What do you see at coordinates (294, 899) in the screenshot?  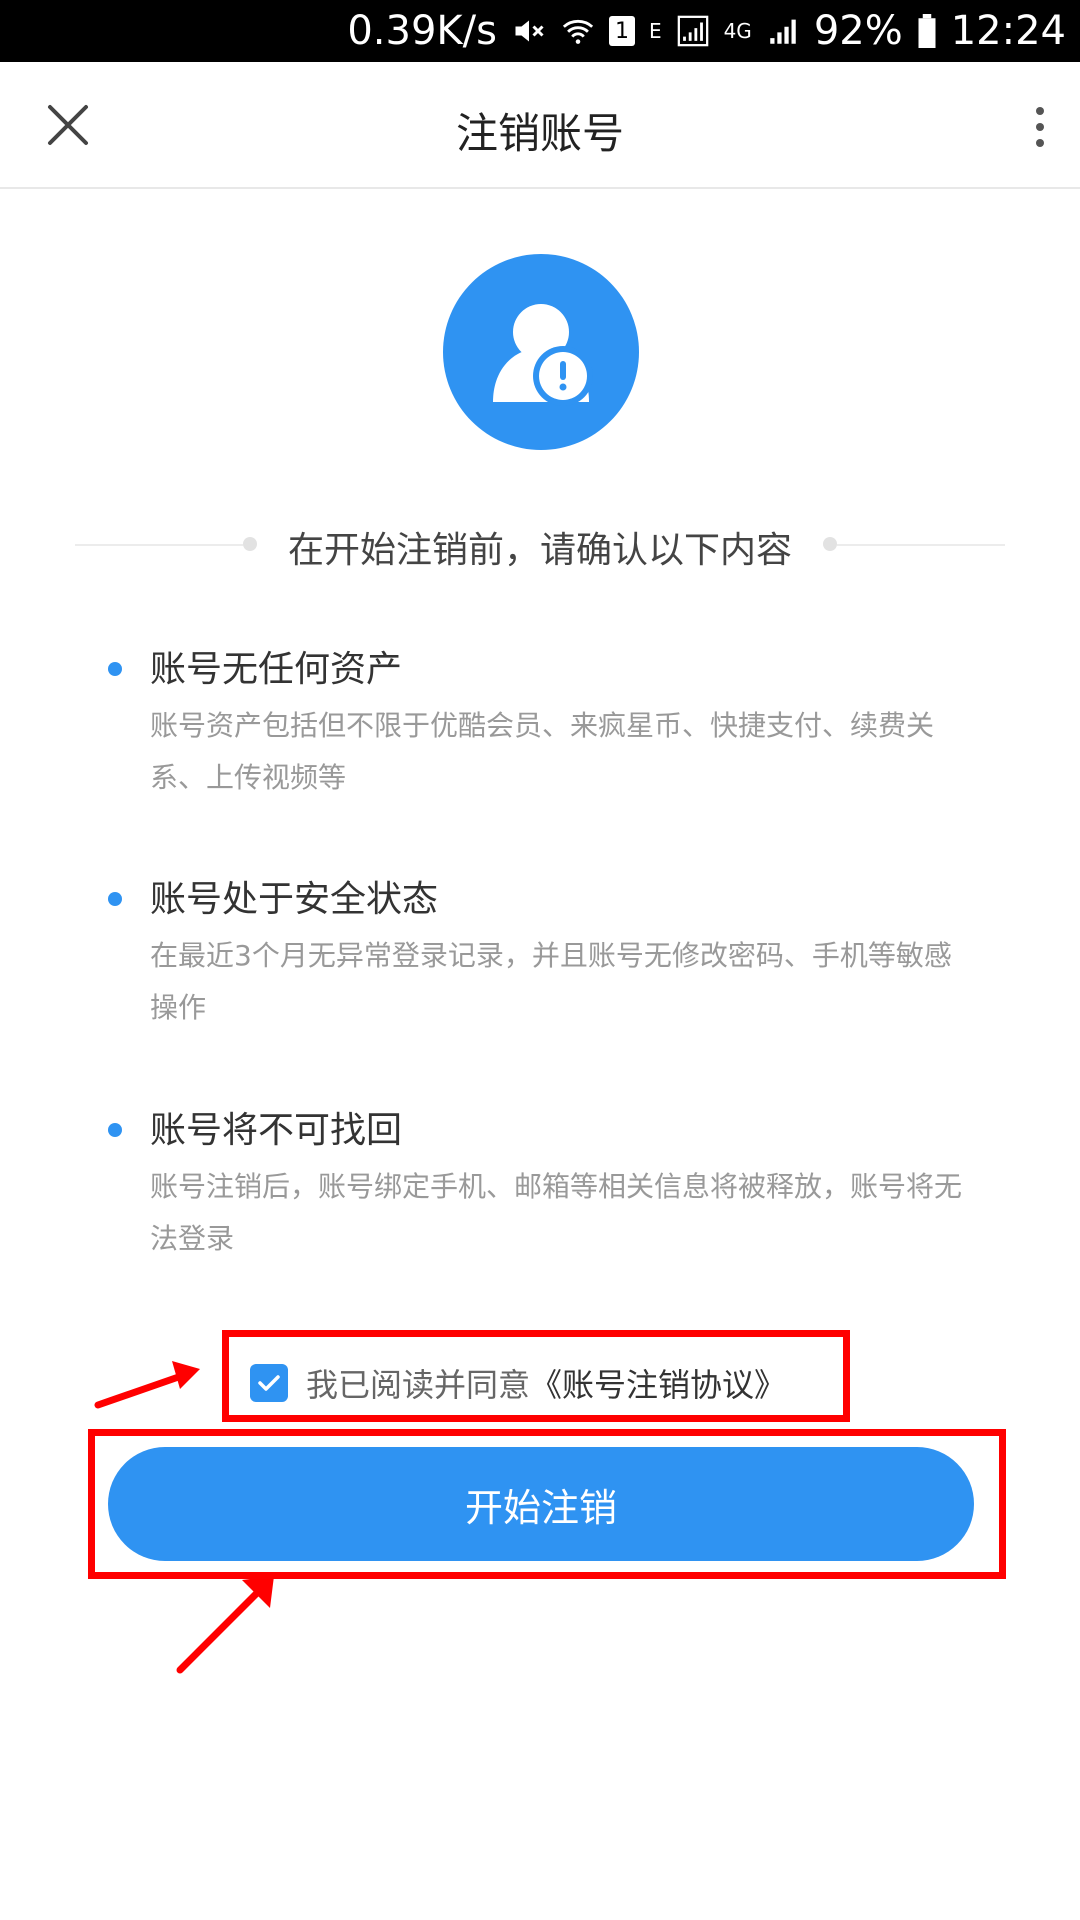 I see `item-title: 账号处于安全状态` at bounding box center [294, 899].